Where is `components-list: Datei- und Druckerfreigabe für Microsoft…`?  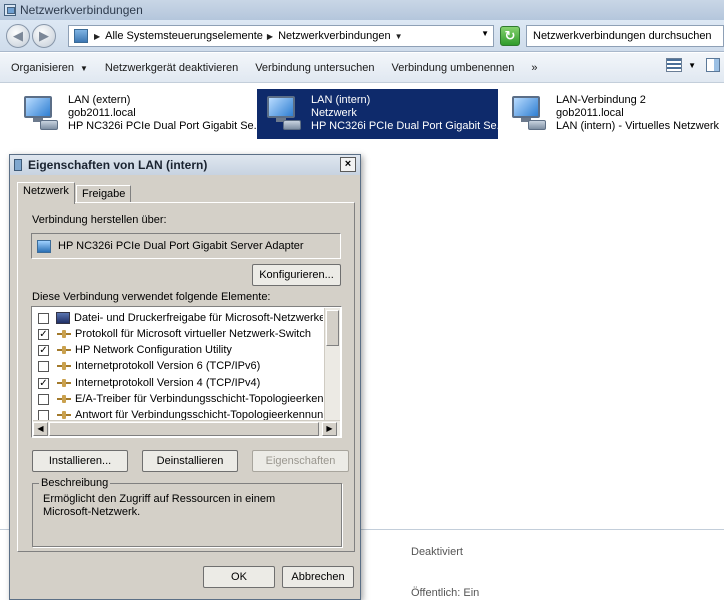
components-list: Datei- und Druckerfreigabe für Microsoft… is located at coordinates (186, 372).